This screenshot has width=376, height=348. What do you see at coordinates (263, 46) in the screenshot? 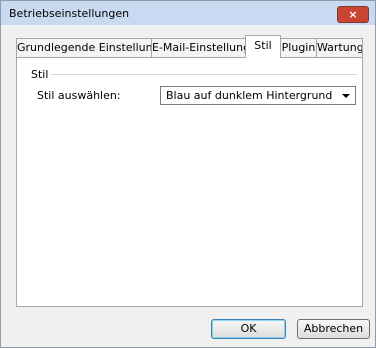
I see `tab-style: Stil` at bounding box center [263, 46].